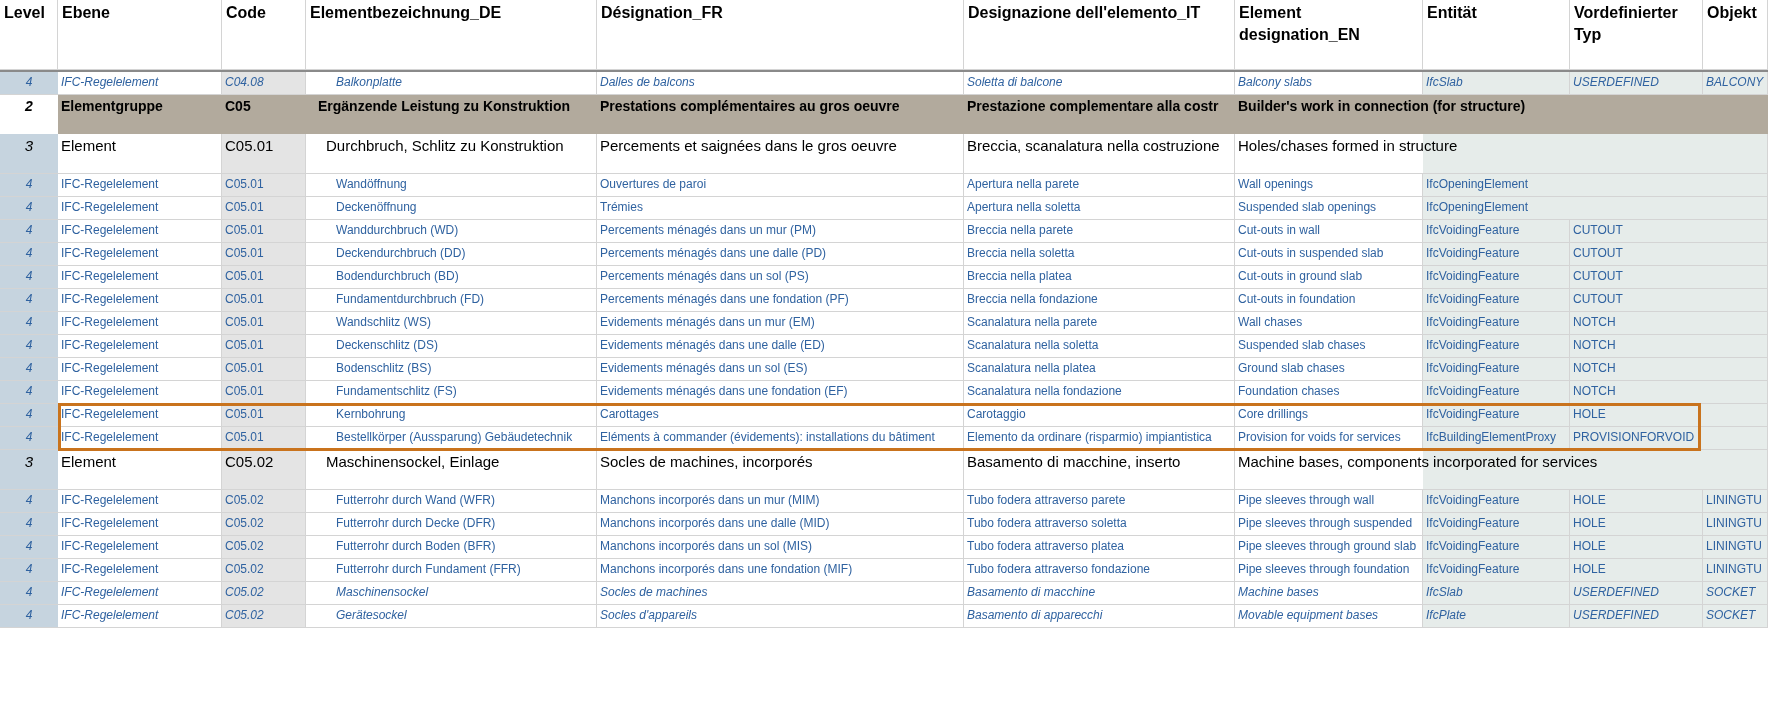 Image resolution: width=1768 pixels, height=715 pixels. I want to click on table-cell: Elementgruppe, so click(140, 114).